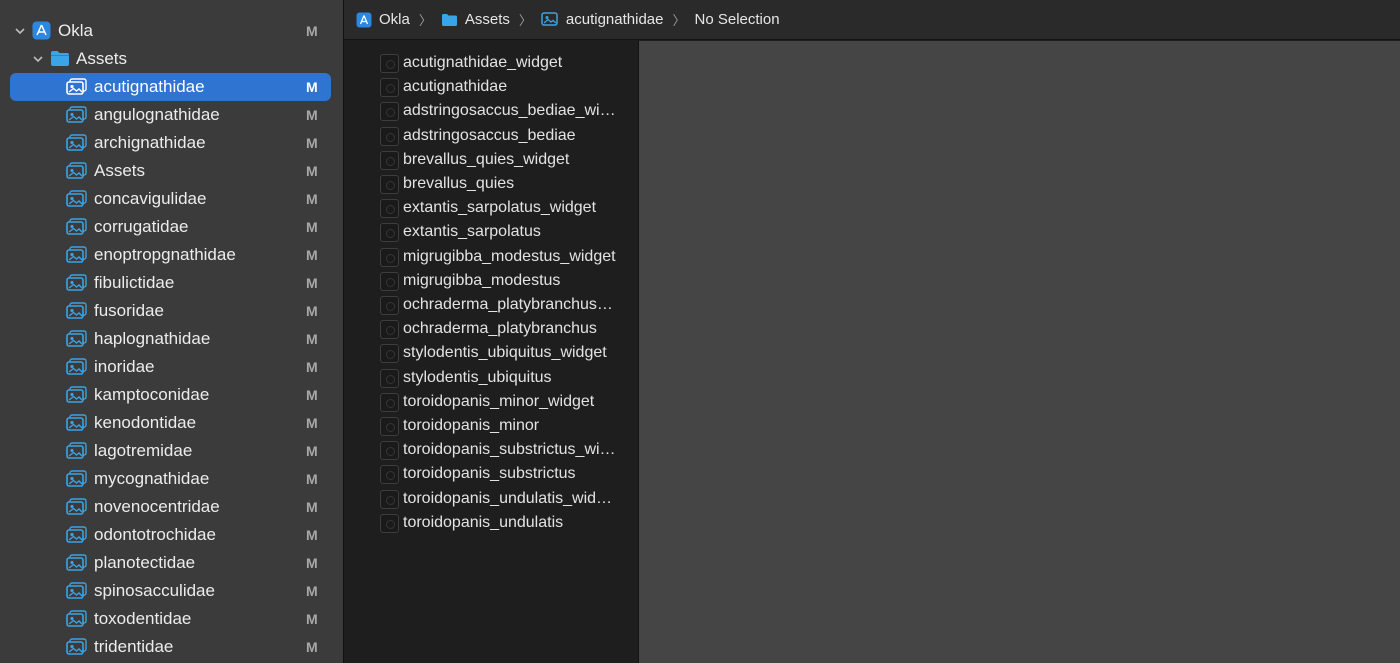 The height and width of the screenshot is (663, 1400). What do you see at coordinates (145, 562) in the screenshot?
I see `navigator-item-label: planotectidae` at bounding box center [145, 562].